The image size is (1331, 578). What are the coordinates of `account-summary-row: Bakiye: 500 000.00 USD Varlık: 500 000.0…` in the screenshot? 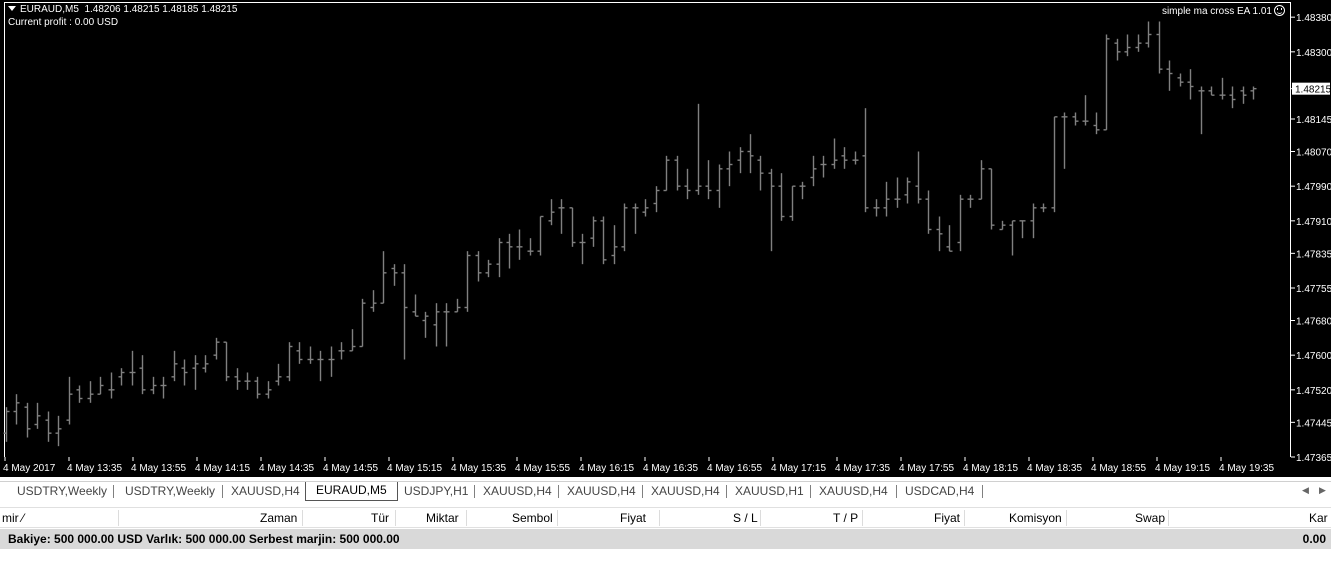 It's located at (665, 539).